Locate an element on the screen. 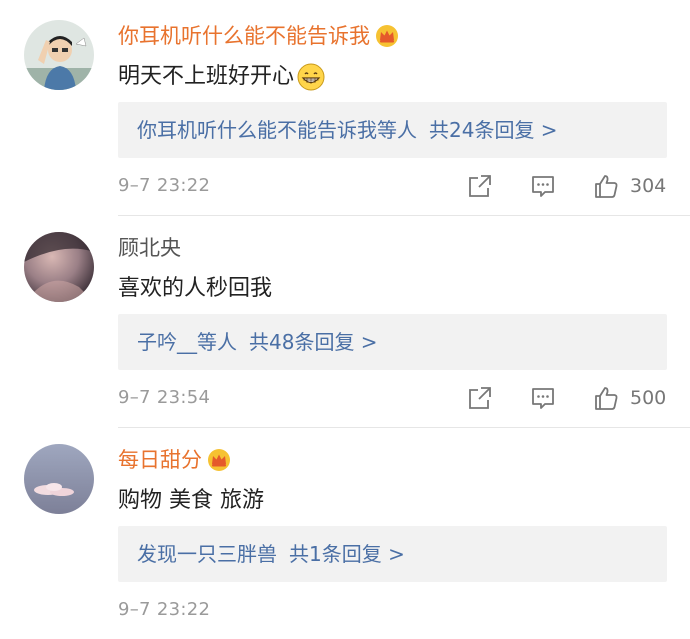 The image size is (690, 639). reply-names: 发现一只三胖兽 is located at coordinates (207, 554).